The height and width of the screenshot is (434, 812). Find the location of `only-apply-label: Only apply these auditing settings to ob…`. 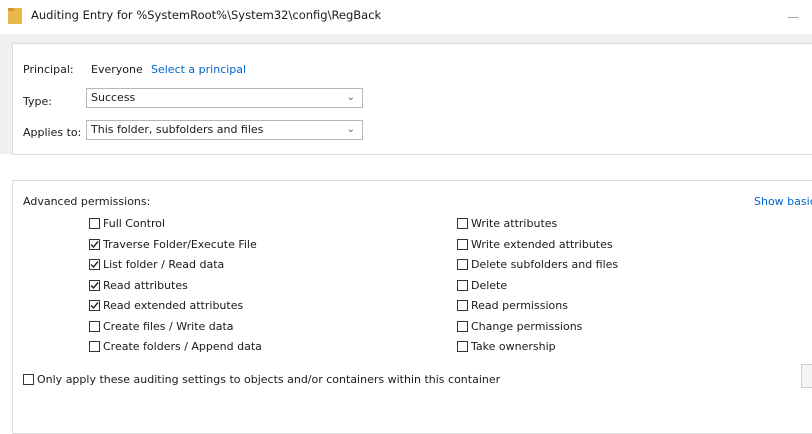

only-apply-label: Only apply these auditing settings to ob… is located at coordinates (269, 379).